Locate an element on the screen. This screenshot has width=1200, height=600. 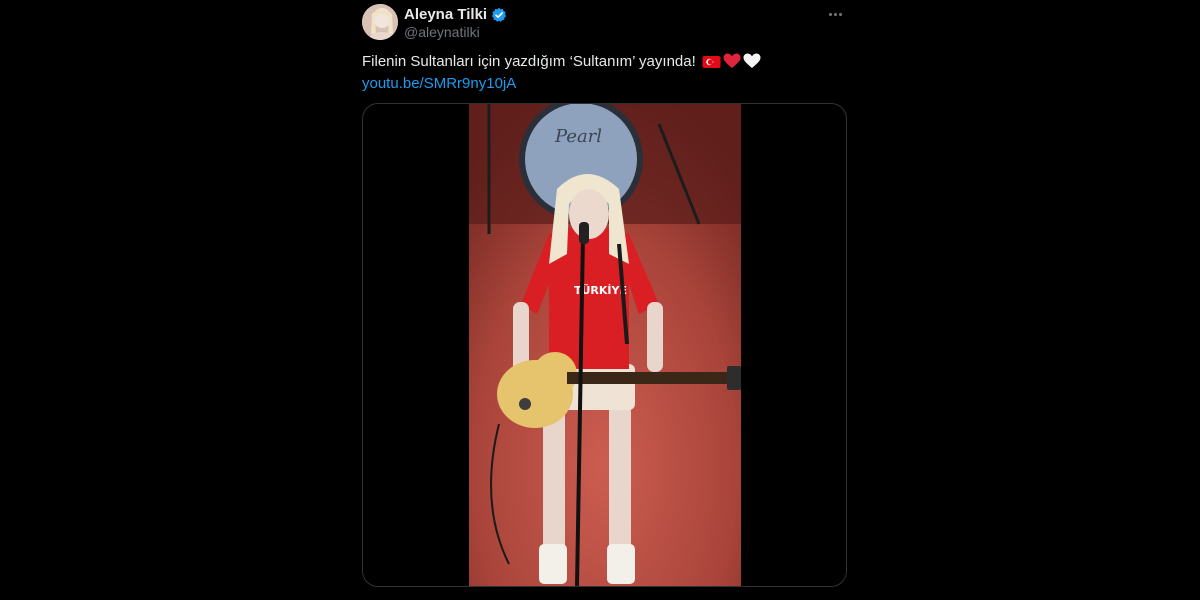
turkey-flag-icon is located at coordinates (711, 65).